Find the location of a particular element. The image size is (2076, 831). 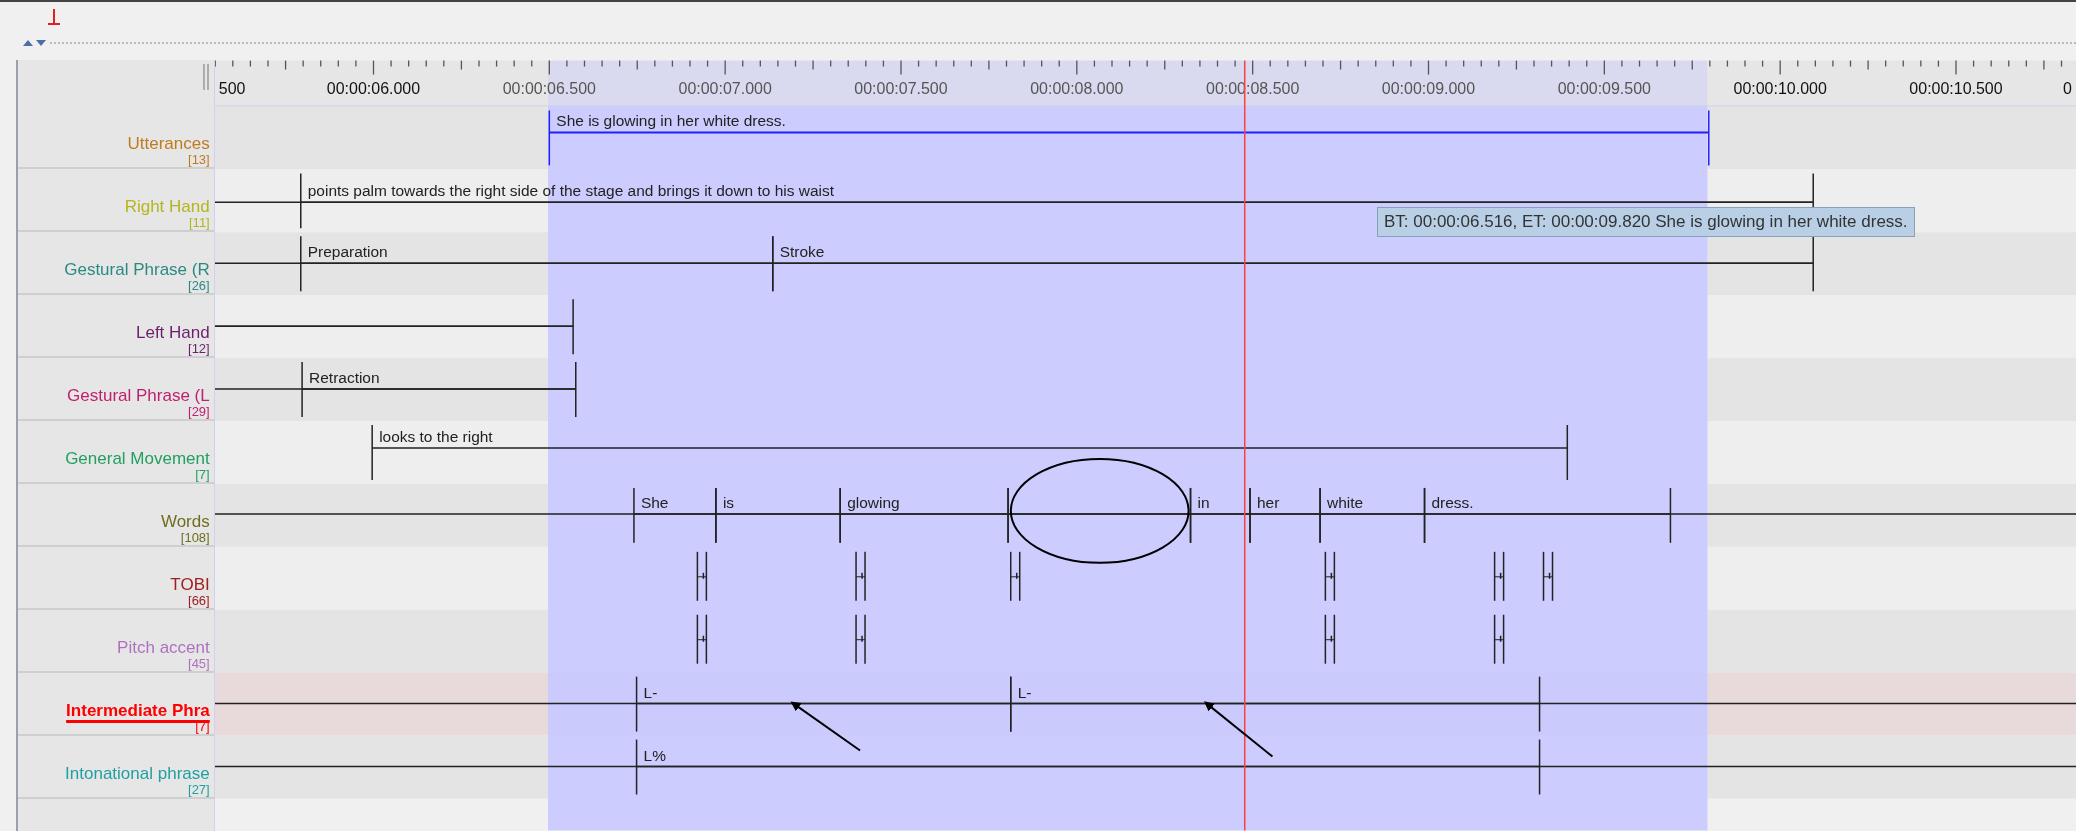

time-label: 00:00:07.500 is located at coordinates (901, 89).